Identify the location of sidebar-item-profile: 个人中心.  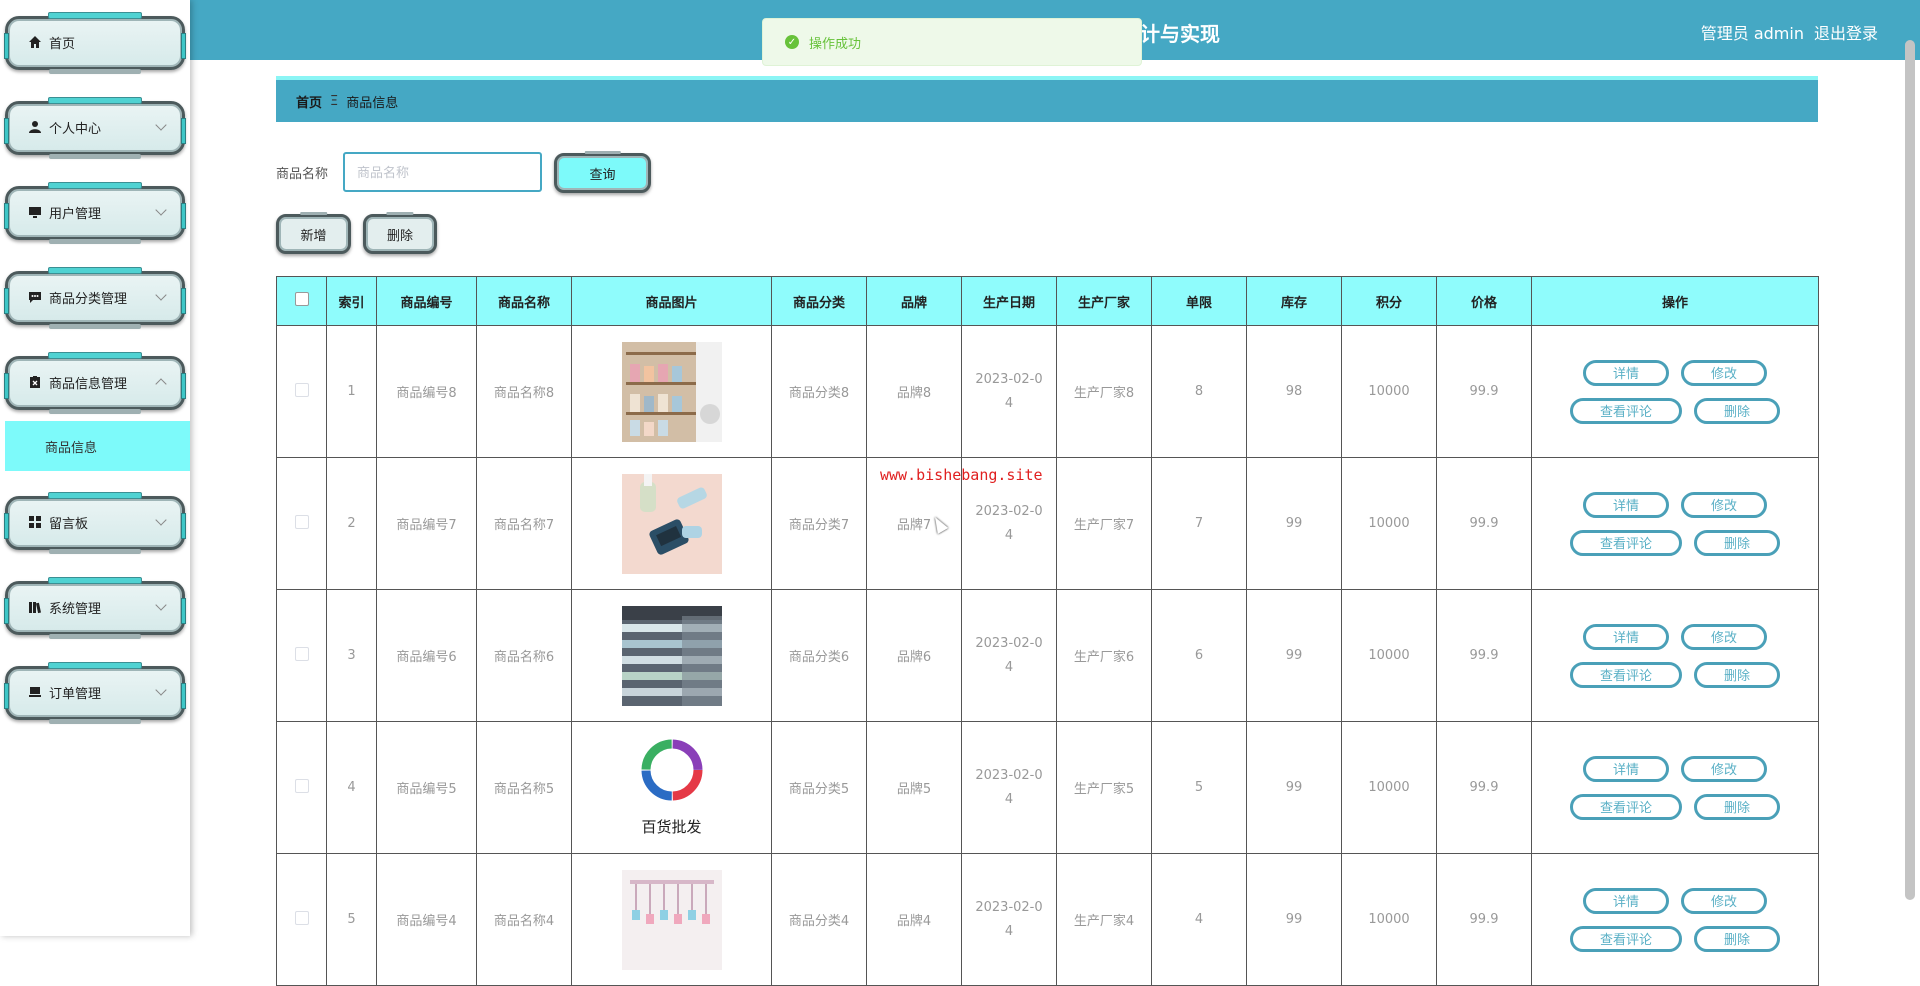
(95, 127).